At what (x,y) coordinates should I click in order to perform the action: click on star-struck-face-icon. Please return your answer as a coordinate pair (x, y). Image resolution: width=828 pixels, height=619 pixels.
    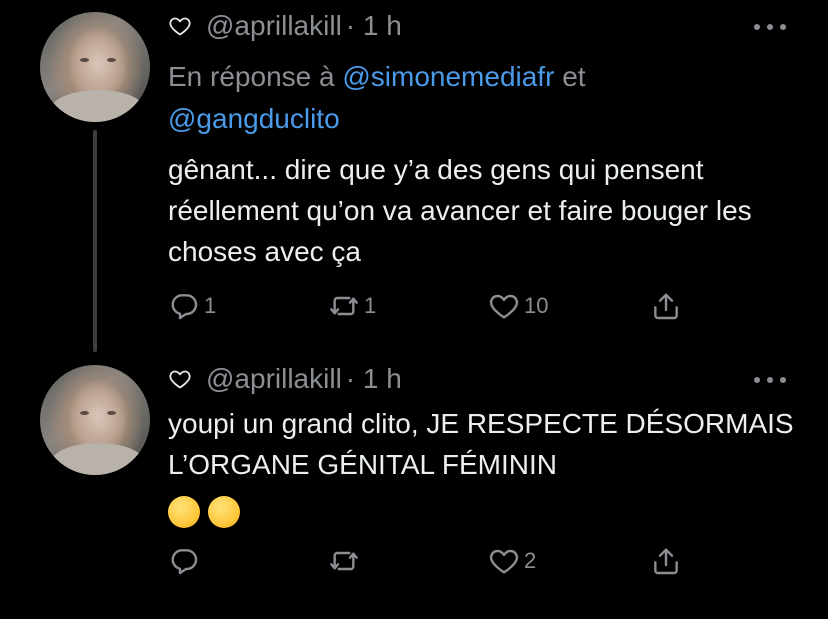
    Looking at the image, I should click on (224, 511).